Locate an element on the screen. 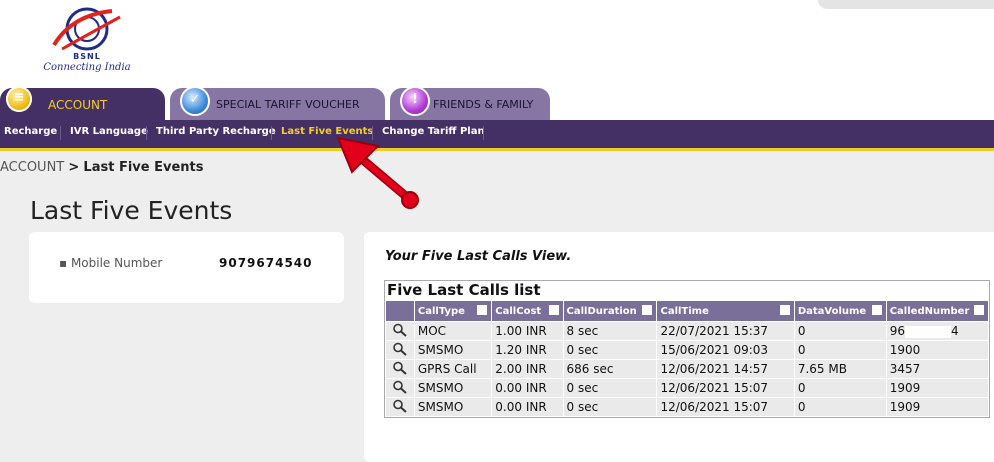 This screenshot has height=462, width=994. subnav-ivr-language: IVR Language is located at coordinates (109, 131).